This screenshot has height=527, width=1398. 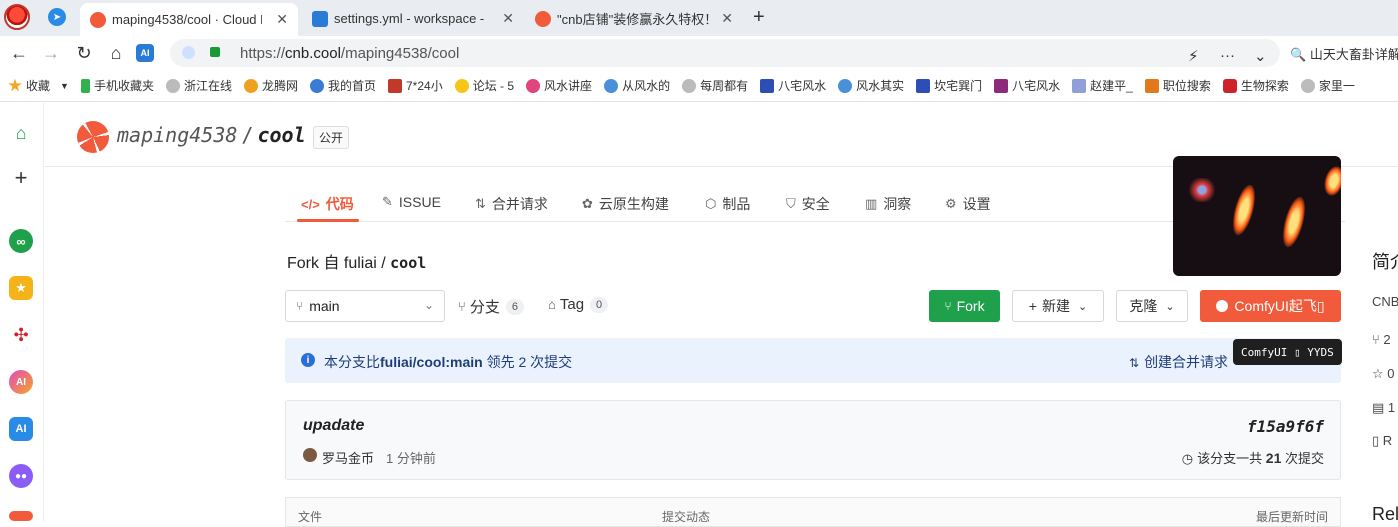 What do you see at coordinates (888, 204) in the screenshot?
I see `tab-insights: ▥ 洞察` at bounding box center [888, 204].